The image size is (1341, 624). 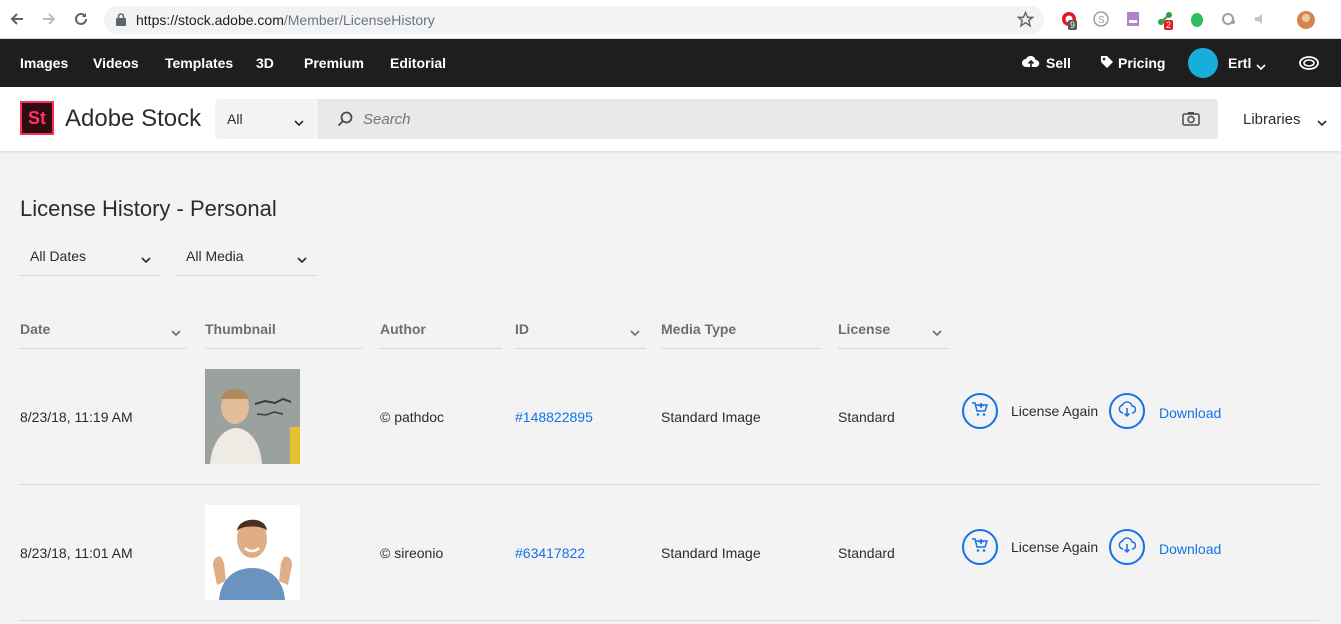 What do you see at coordinates (76, 553) in the screenshot?
I see `row-date: 8/23/18, 11:01 AM` at bounding box center [76, 553].